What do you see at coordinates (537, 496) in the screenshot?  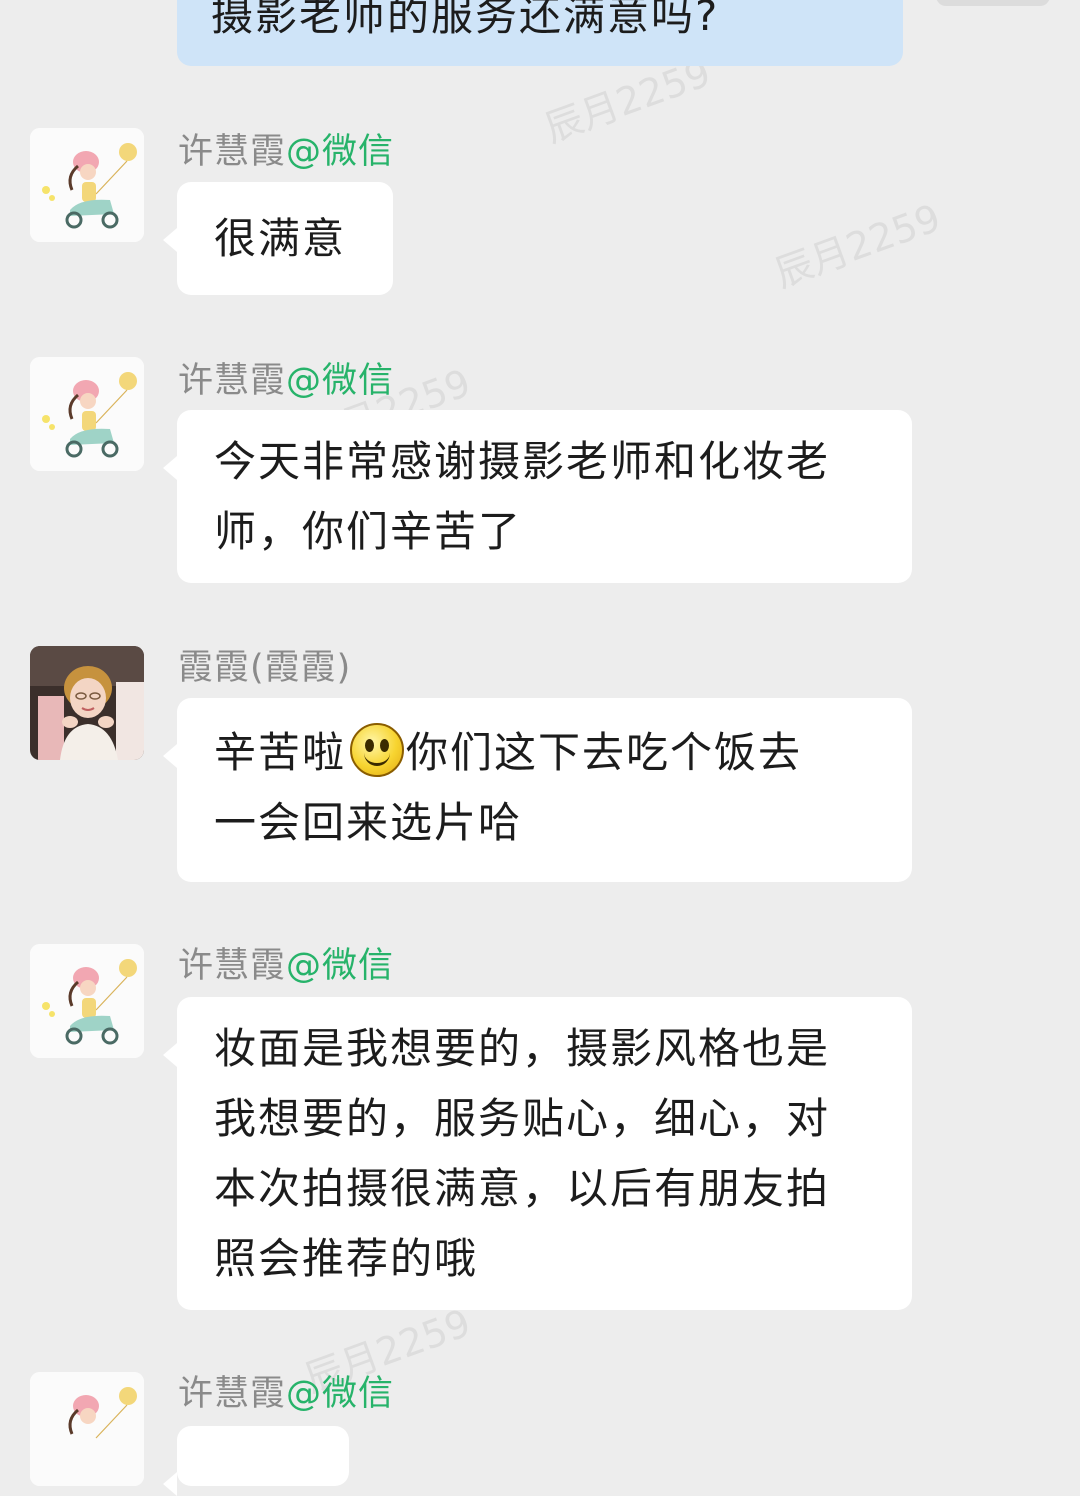 I see `message-bubble: 今天非常感谢摄影老师和化妆老 师，你们辛苦了` at bounding box center [537, 496].